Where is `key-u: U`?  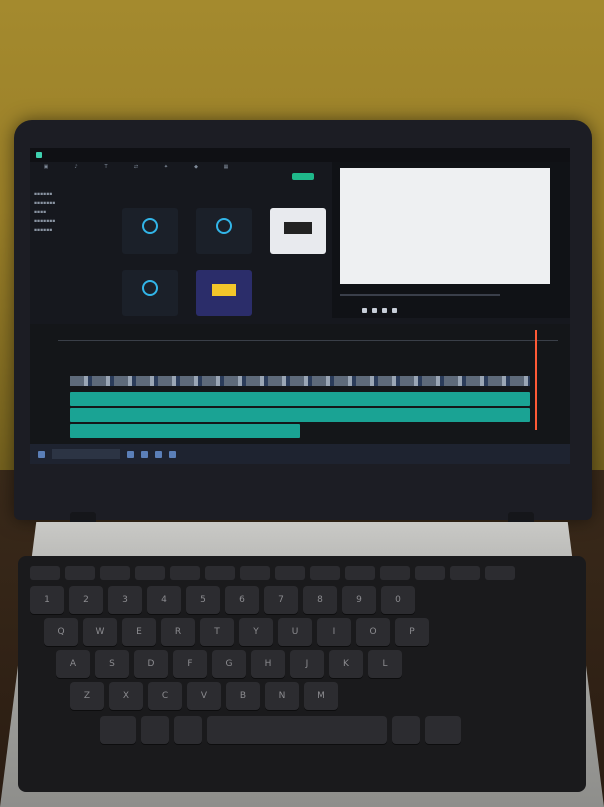 key-u: U is located at coordinates (295, 632).